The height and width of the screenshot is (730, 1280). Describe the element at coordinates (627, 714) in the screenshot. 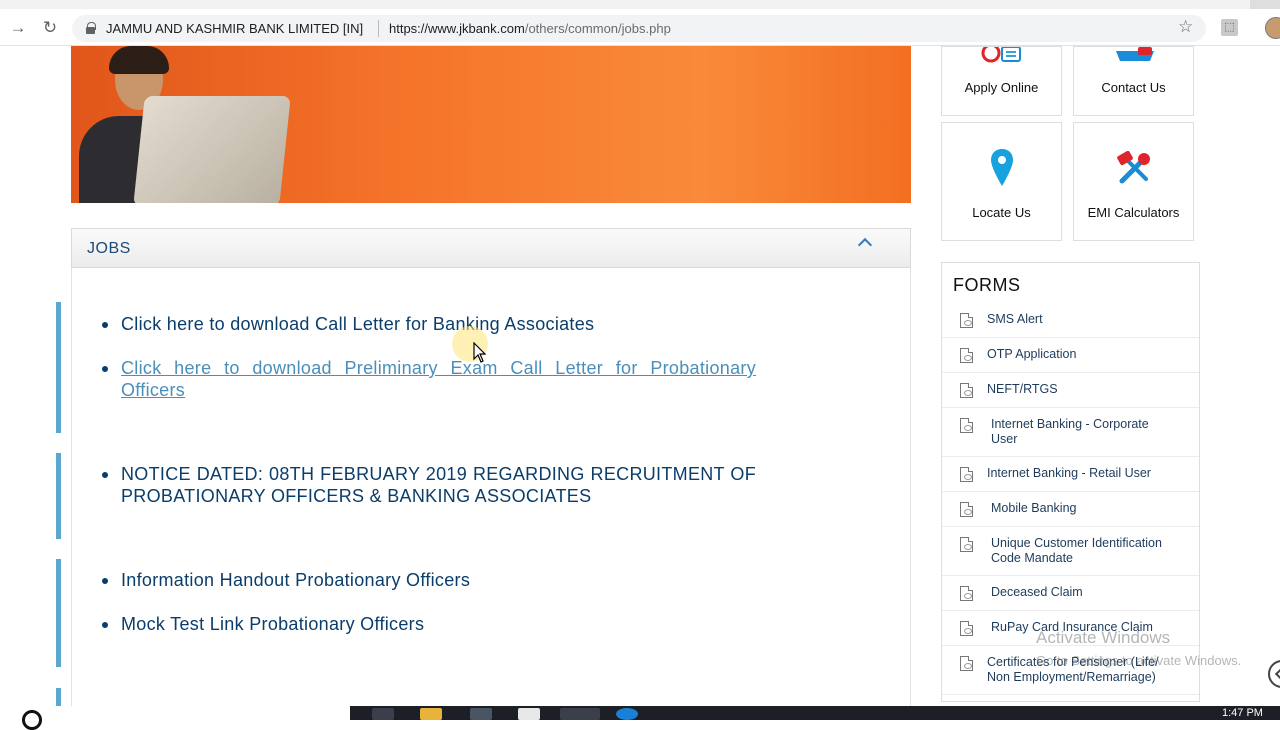

I see `edge-icon` at that location.